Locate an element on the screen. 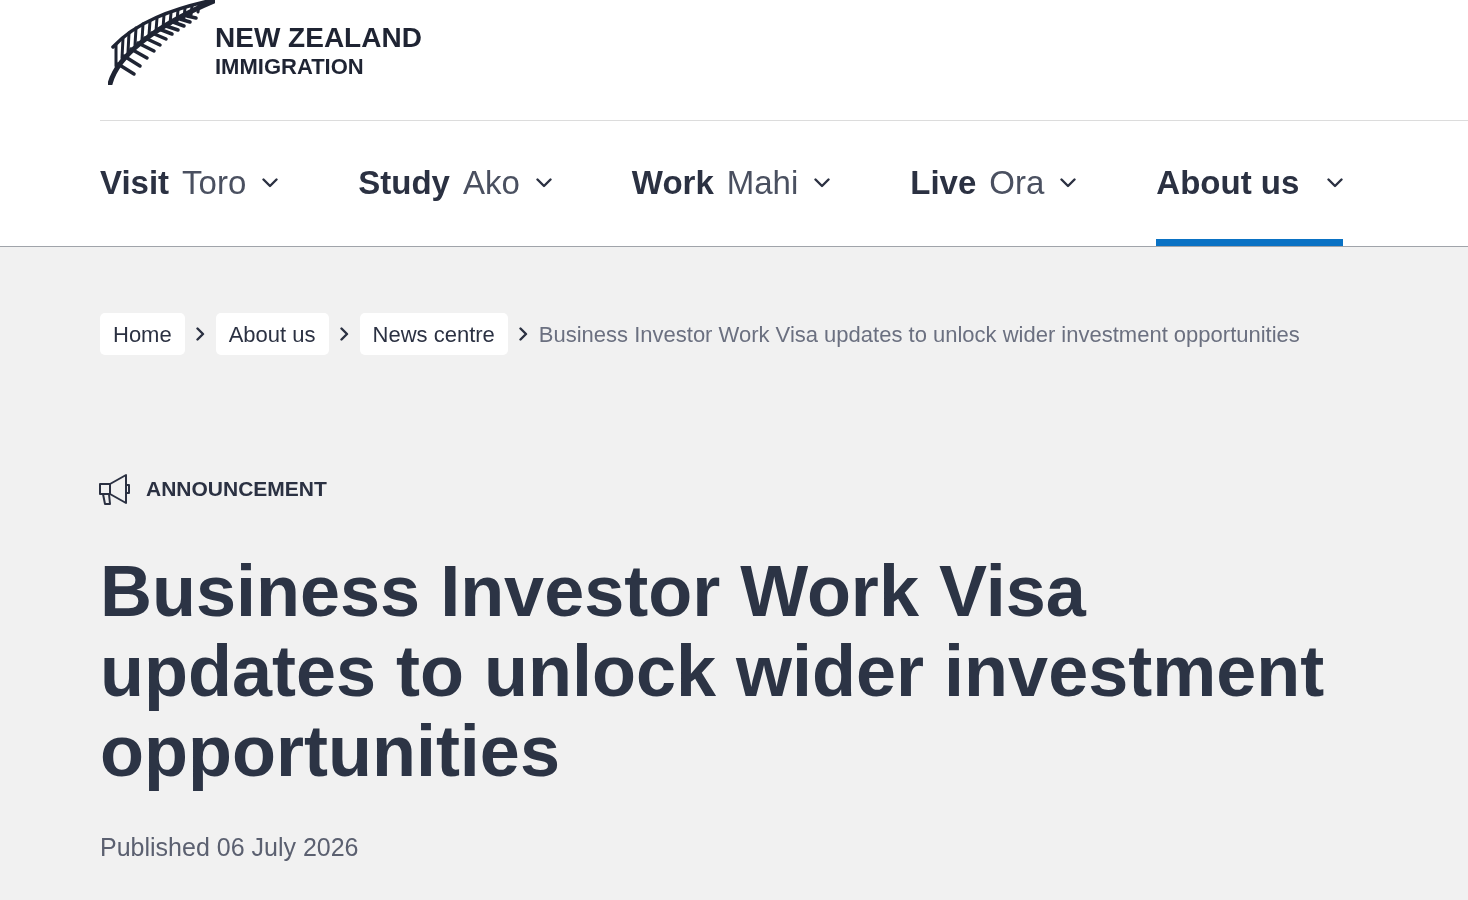 The width and height of the screenshot is (1468, 900). breadcrumb-link: News centre is located at coordinates (433, 334).